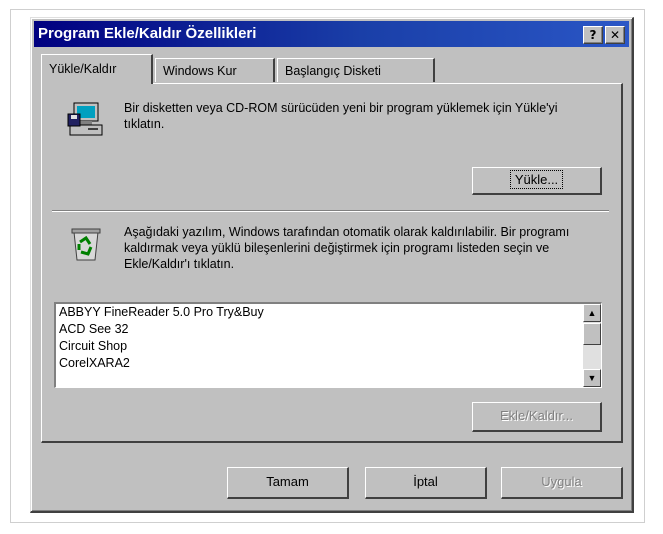 The image size is (663, 534). Describe the element at coordinates (592, 378) in the screenshot. I see `scroll-down-arrow-icon: ▼` at that location.